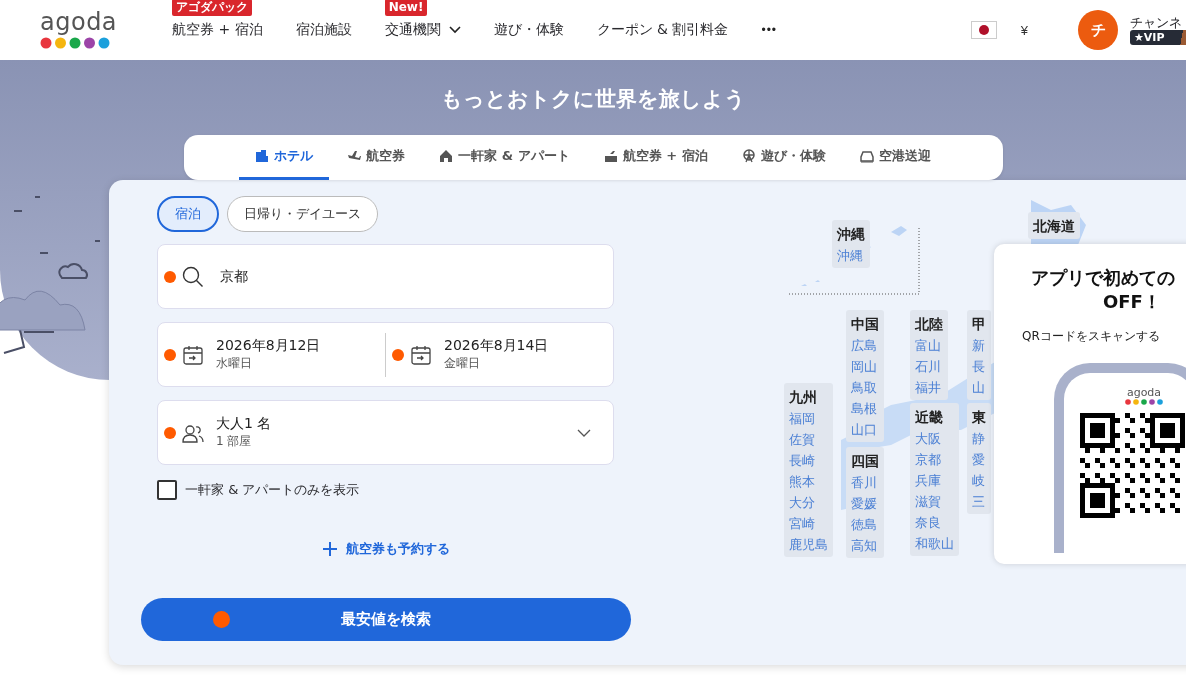 The image size is (1186, 687). I want to click on destination-field: 京都, so click(385, 276).